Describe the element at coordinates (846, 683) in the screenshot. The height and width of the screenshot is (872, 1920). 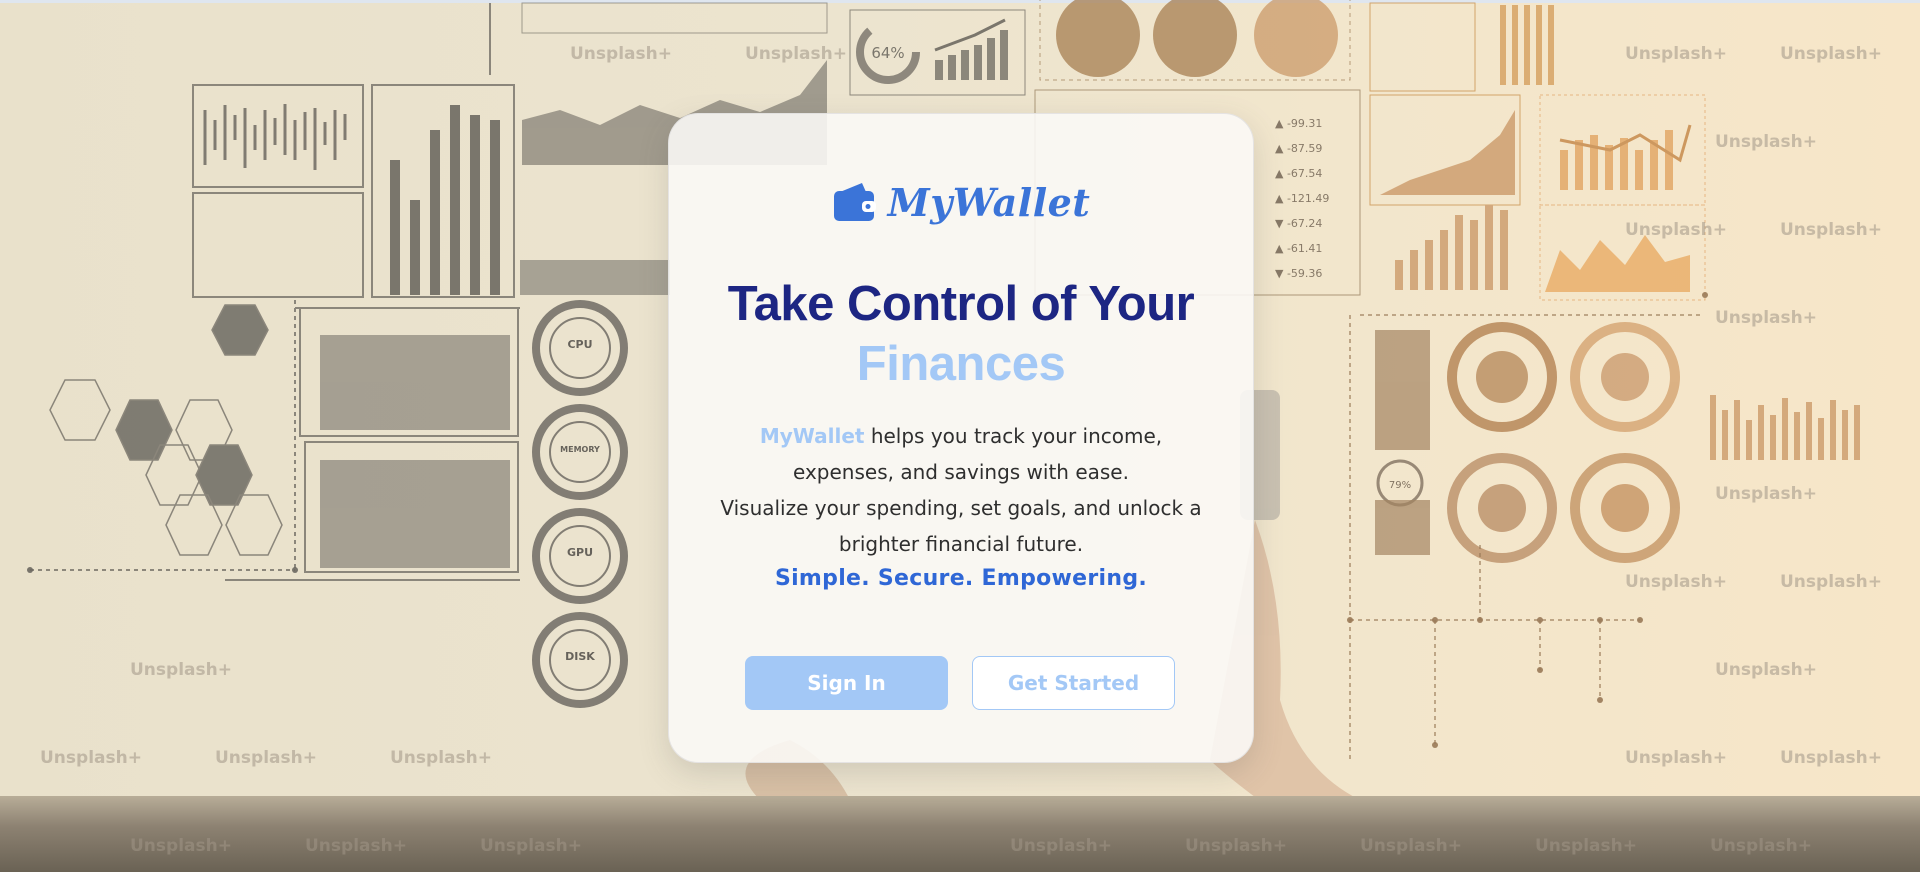
I see `sign-in-button: Sign In` at that location.